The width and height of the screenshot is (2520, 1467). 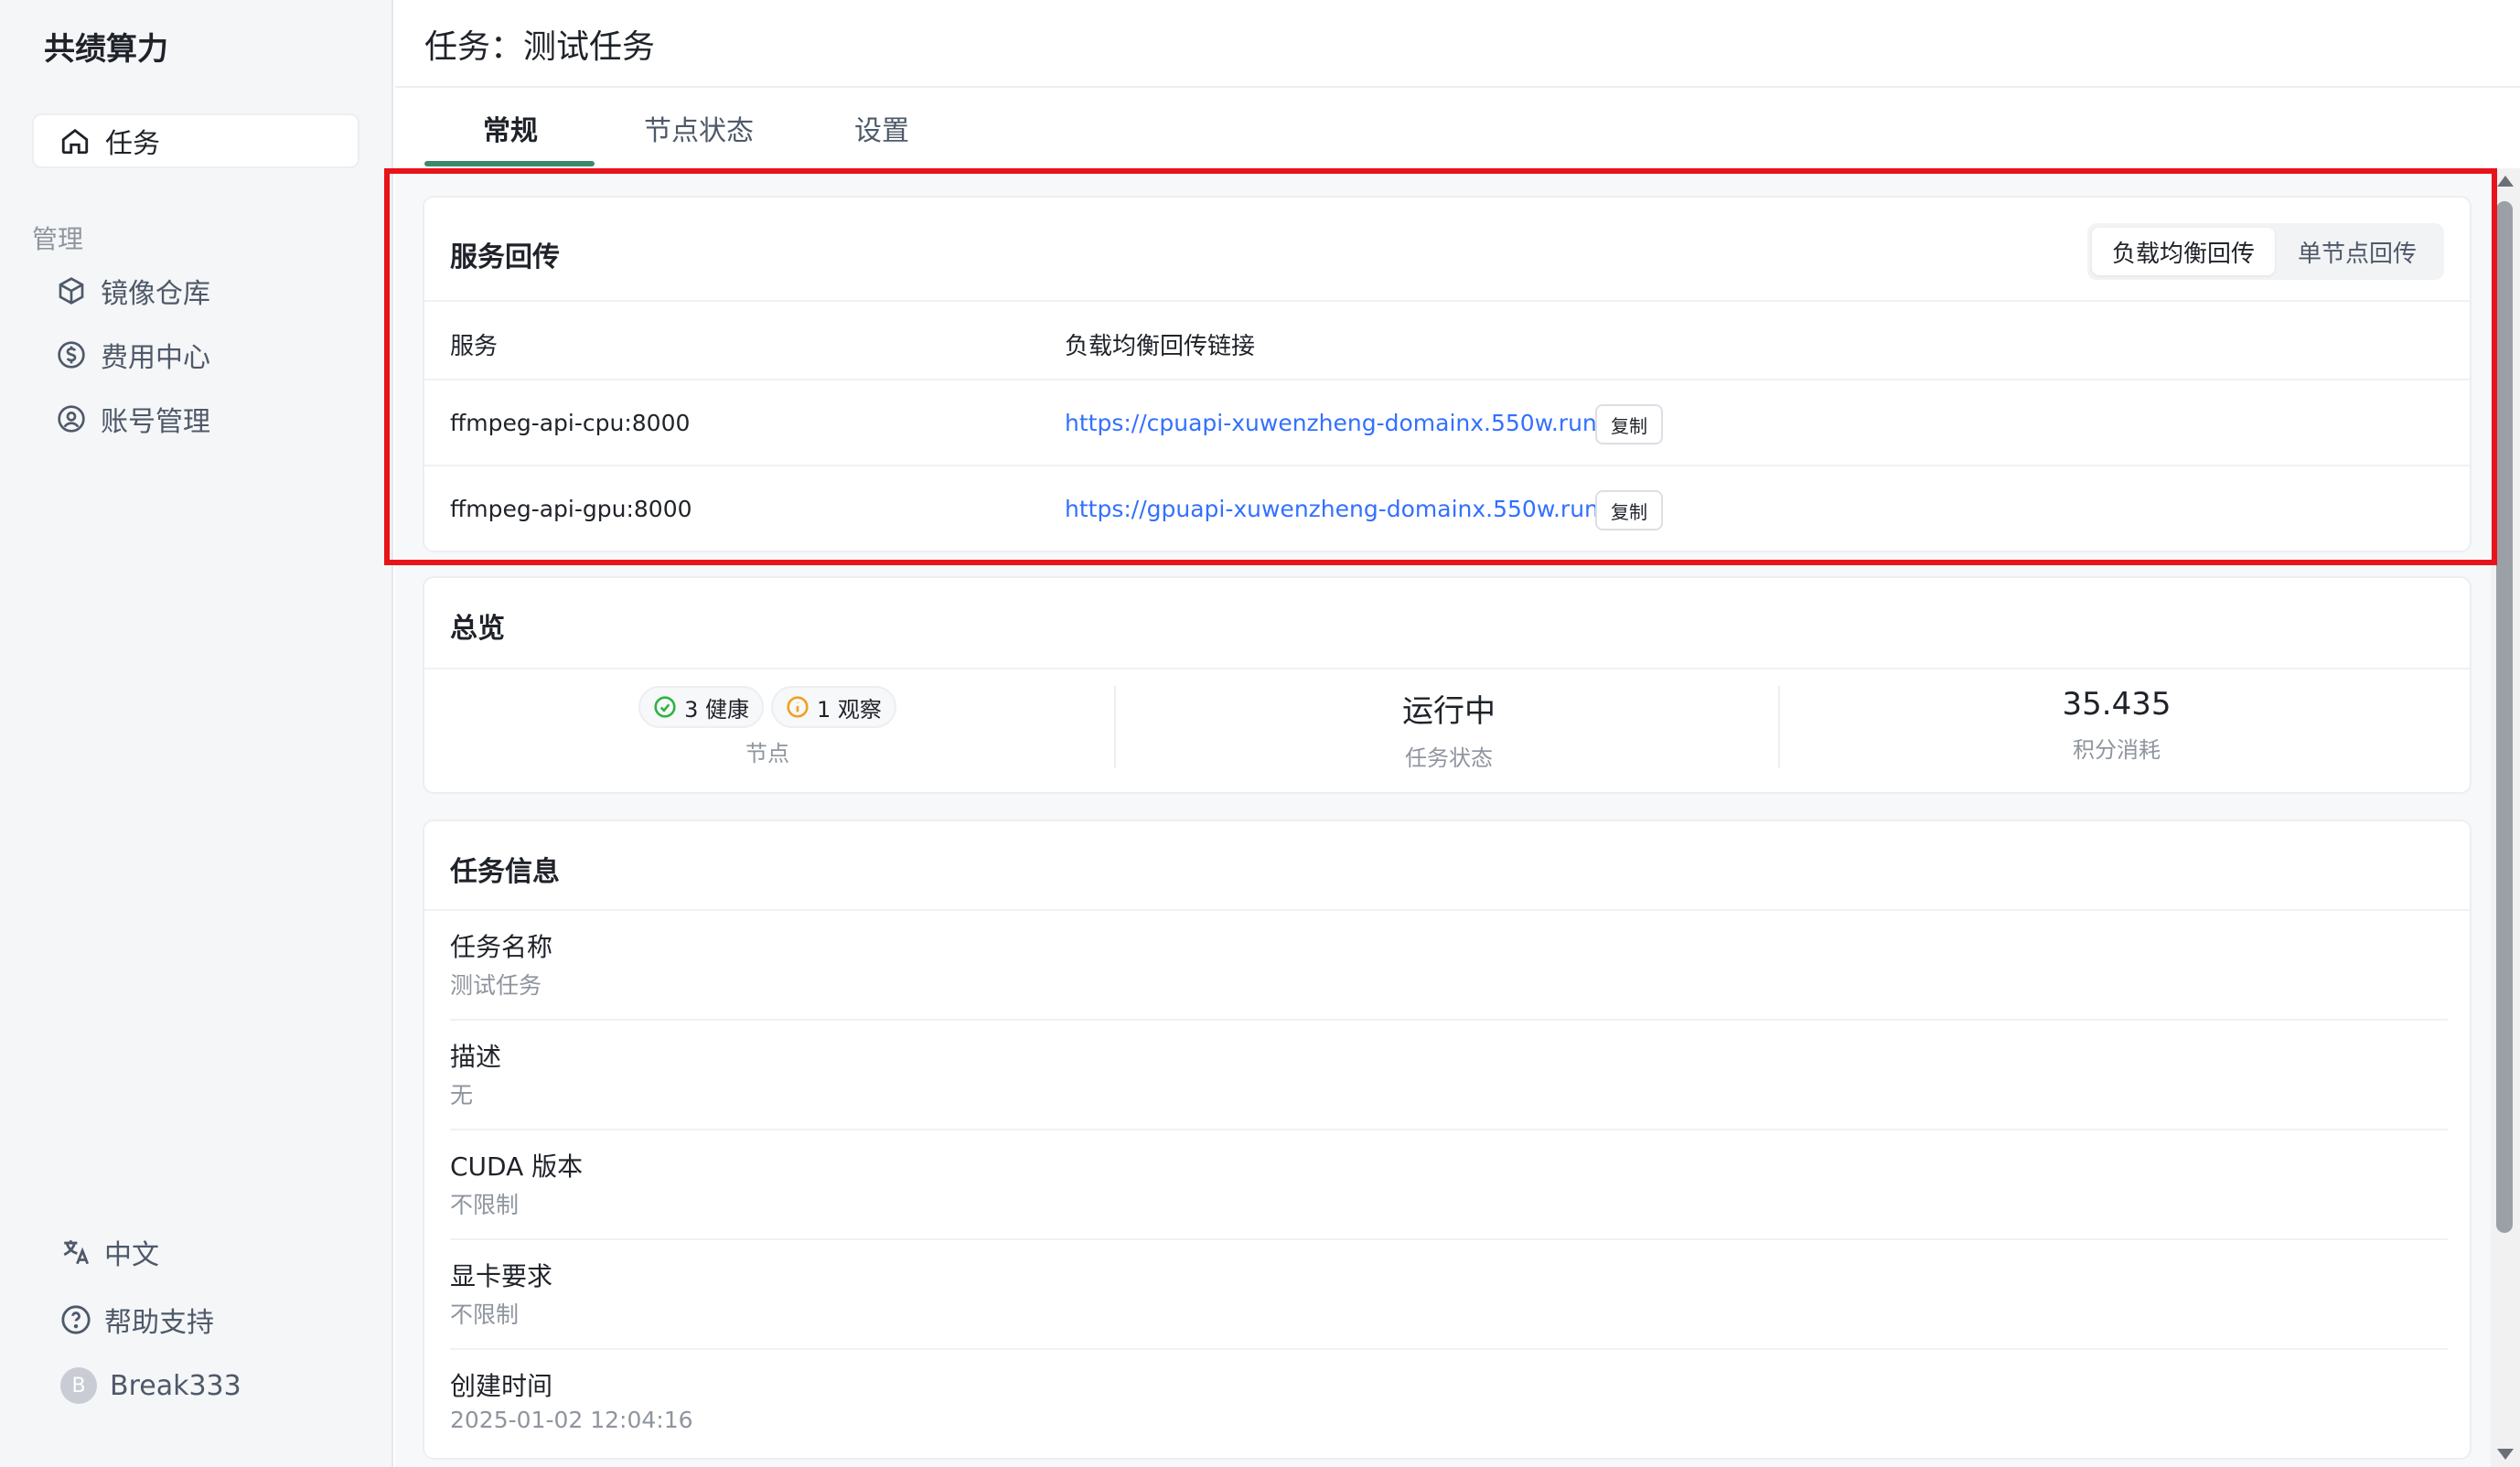 What do you see at coordinates (76, 1252) in the screenshot?
I see `translate-icon` at bounding box center [76, 1252].